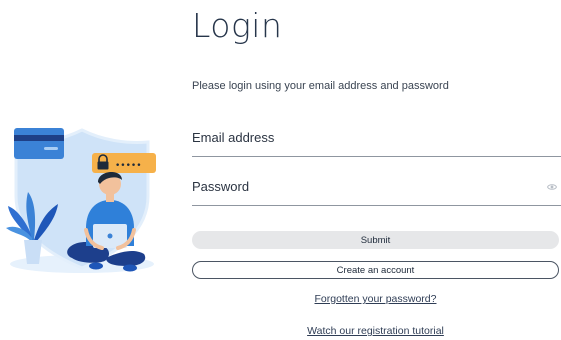  What do you see at coordinates (552, 187) in the screenshot?
I see `eye-icon` at bounding box center [552, 187].